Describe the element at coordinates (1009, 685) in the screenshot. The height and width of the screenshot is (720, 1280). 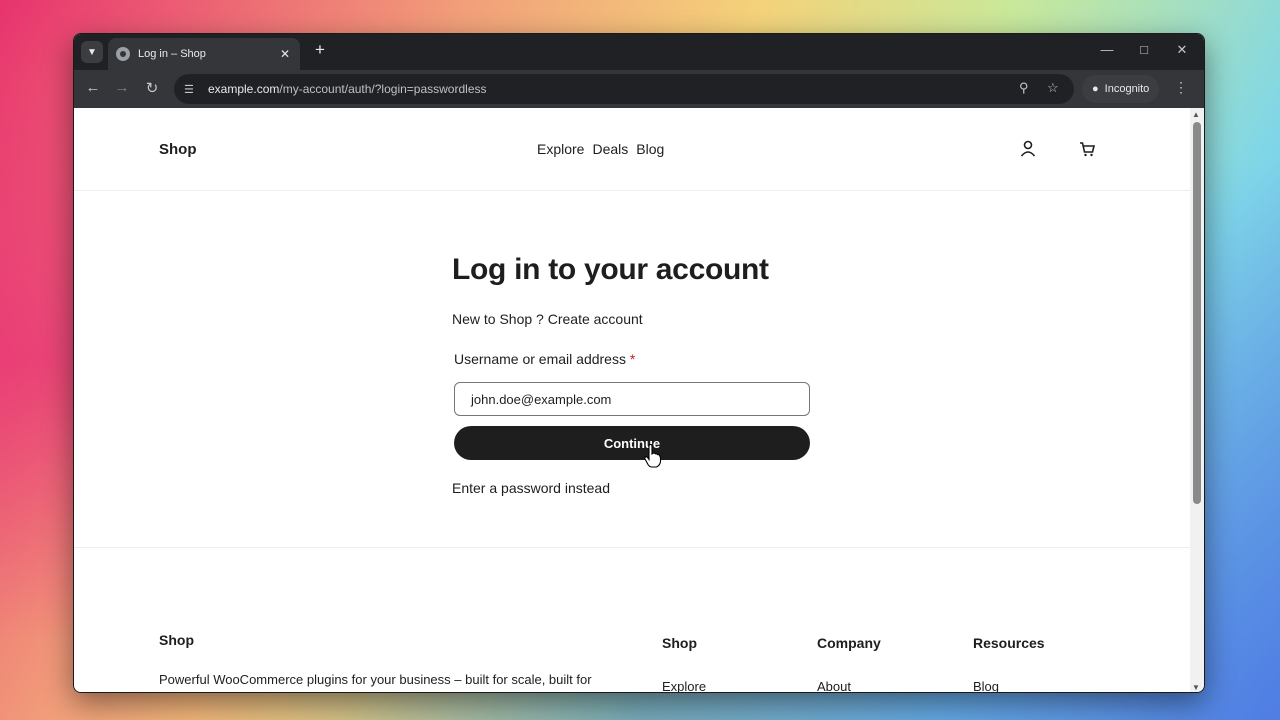
I see `footer-link-blog: Blog` at that location.